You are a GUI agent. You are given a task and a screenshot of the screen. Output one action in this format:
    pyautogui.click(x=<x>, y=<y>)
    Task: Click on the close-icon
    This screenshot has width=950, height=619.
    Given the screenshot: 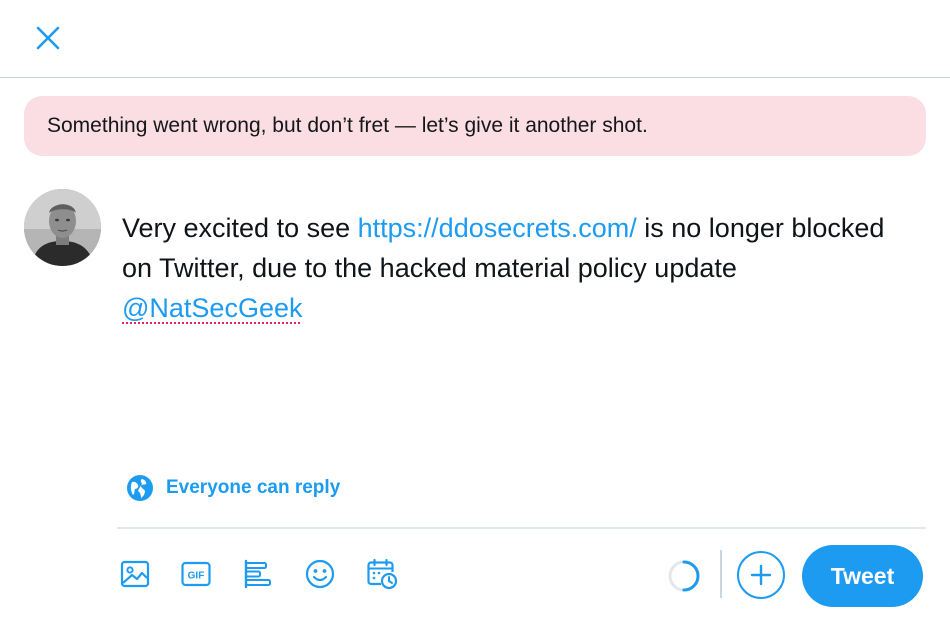 What is the action you would take?
    pyautogui.click(x=48, y=38)
    